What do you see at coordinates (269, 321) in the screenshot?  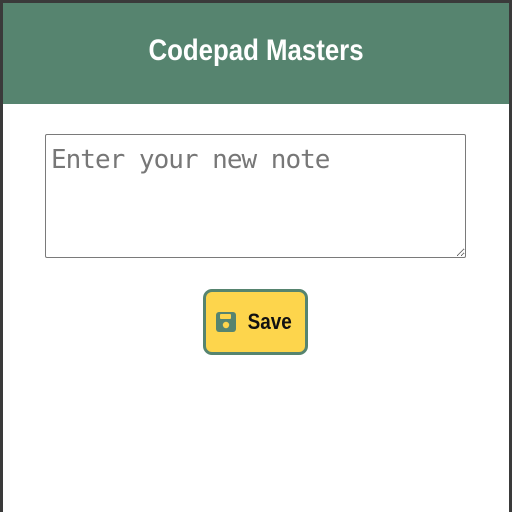 I see `save-button-label: Save` at bounding box center [269, 321].